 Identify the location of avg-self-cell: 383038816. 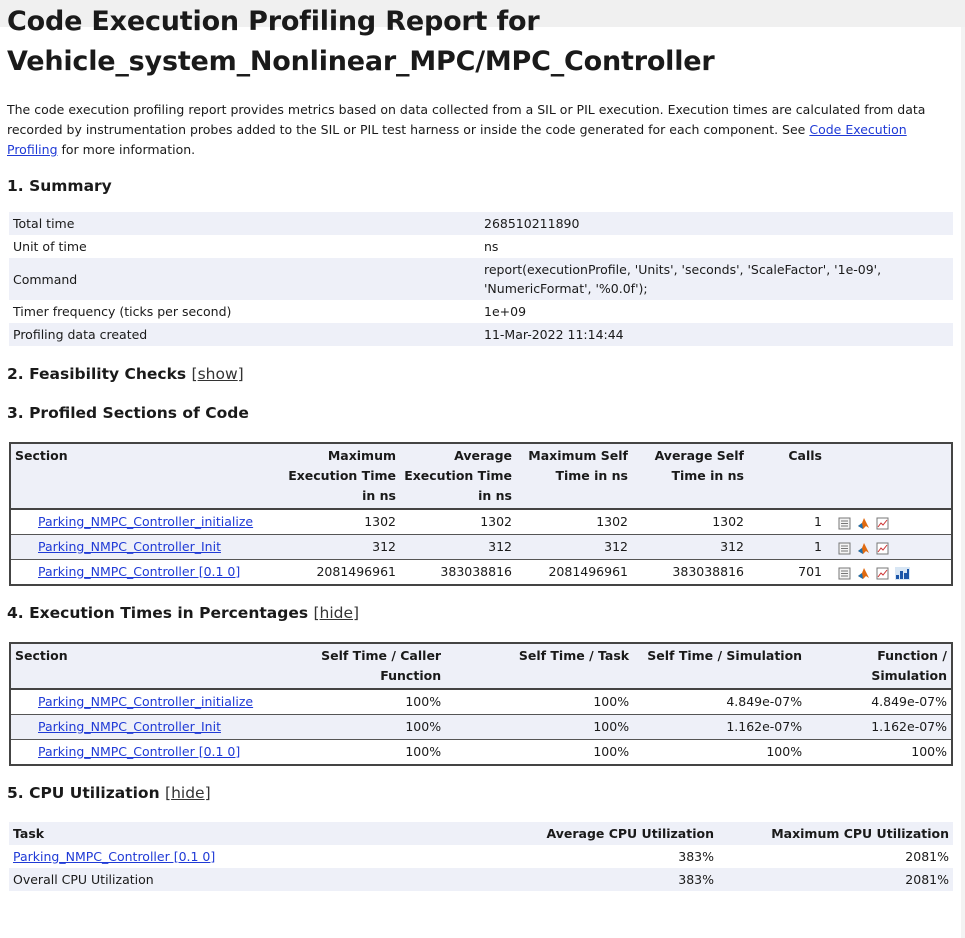
(690, 572).